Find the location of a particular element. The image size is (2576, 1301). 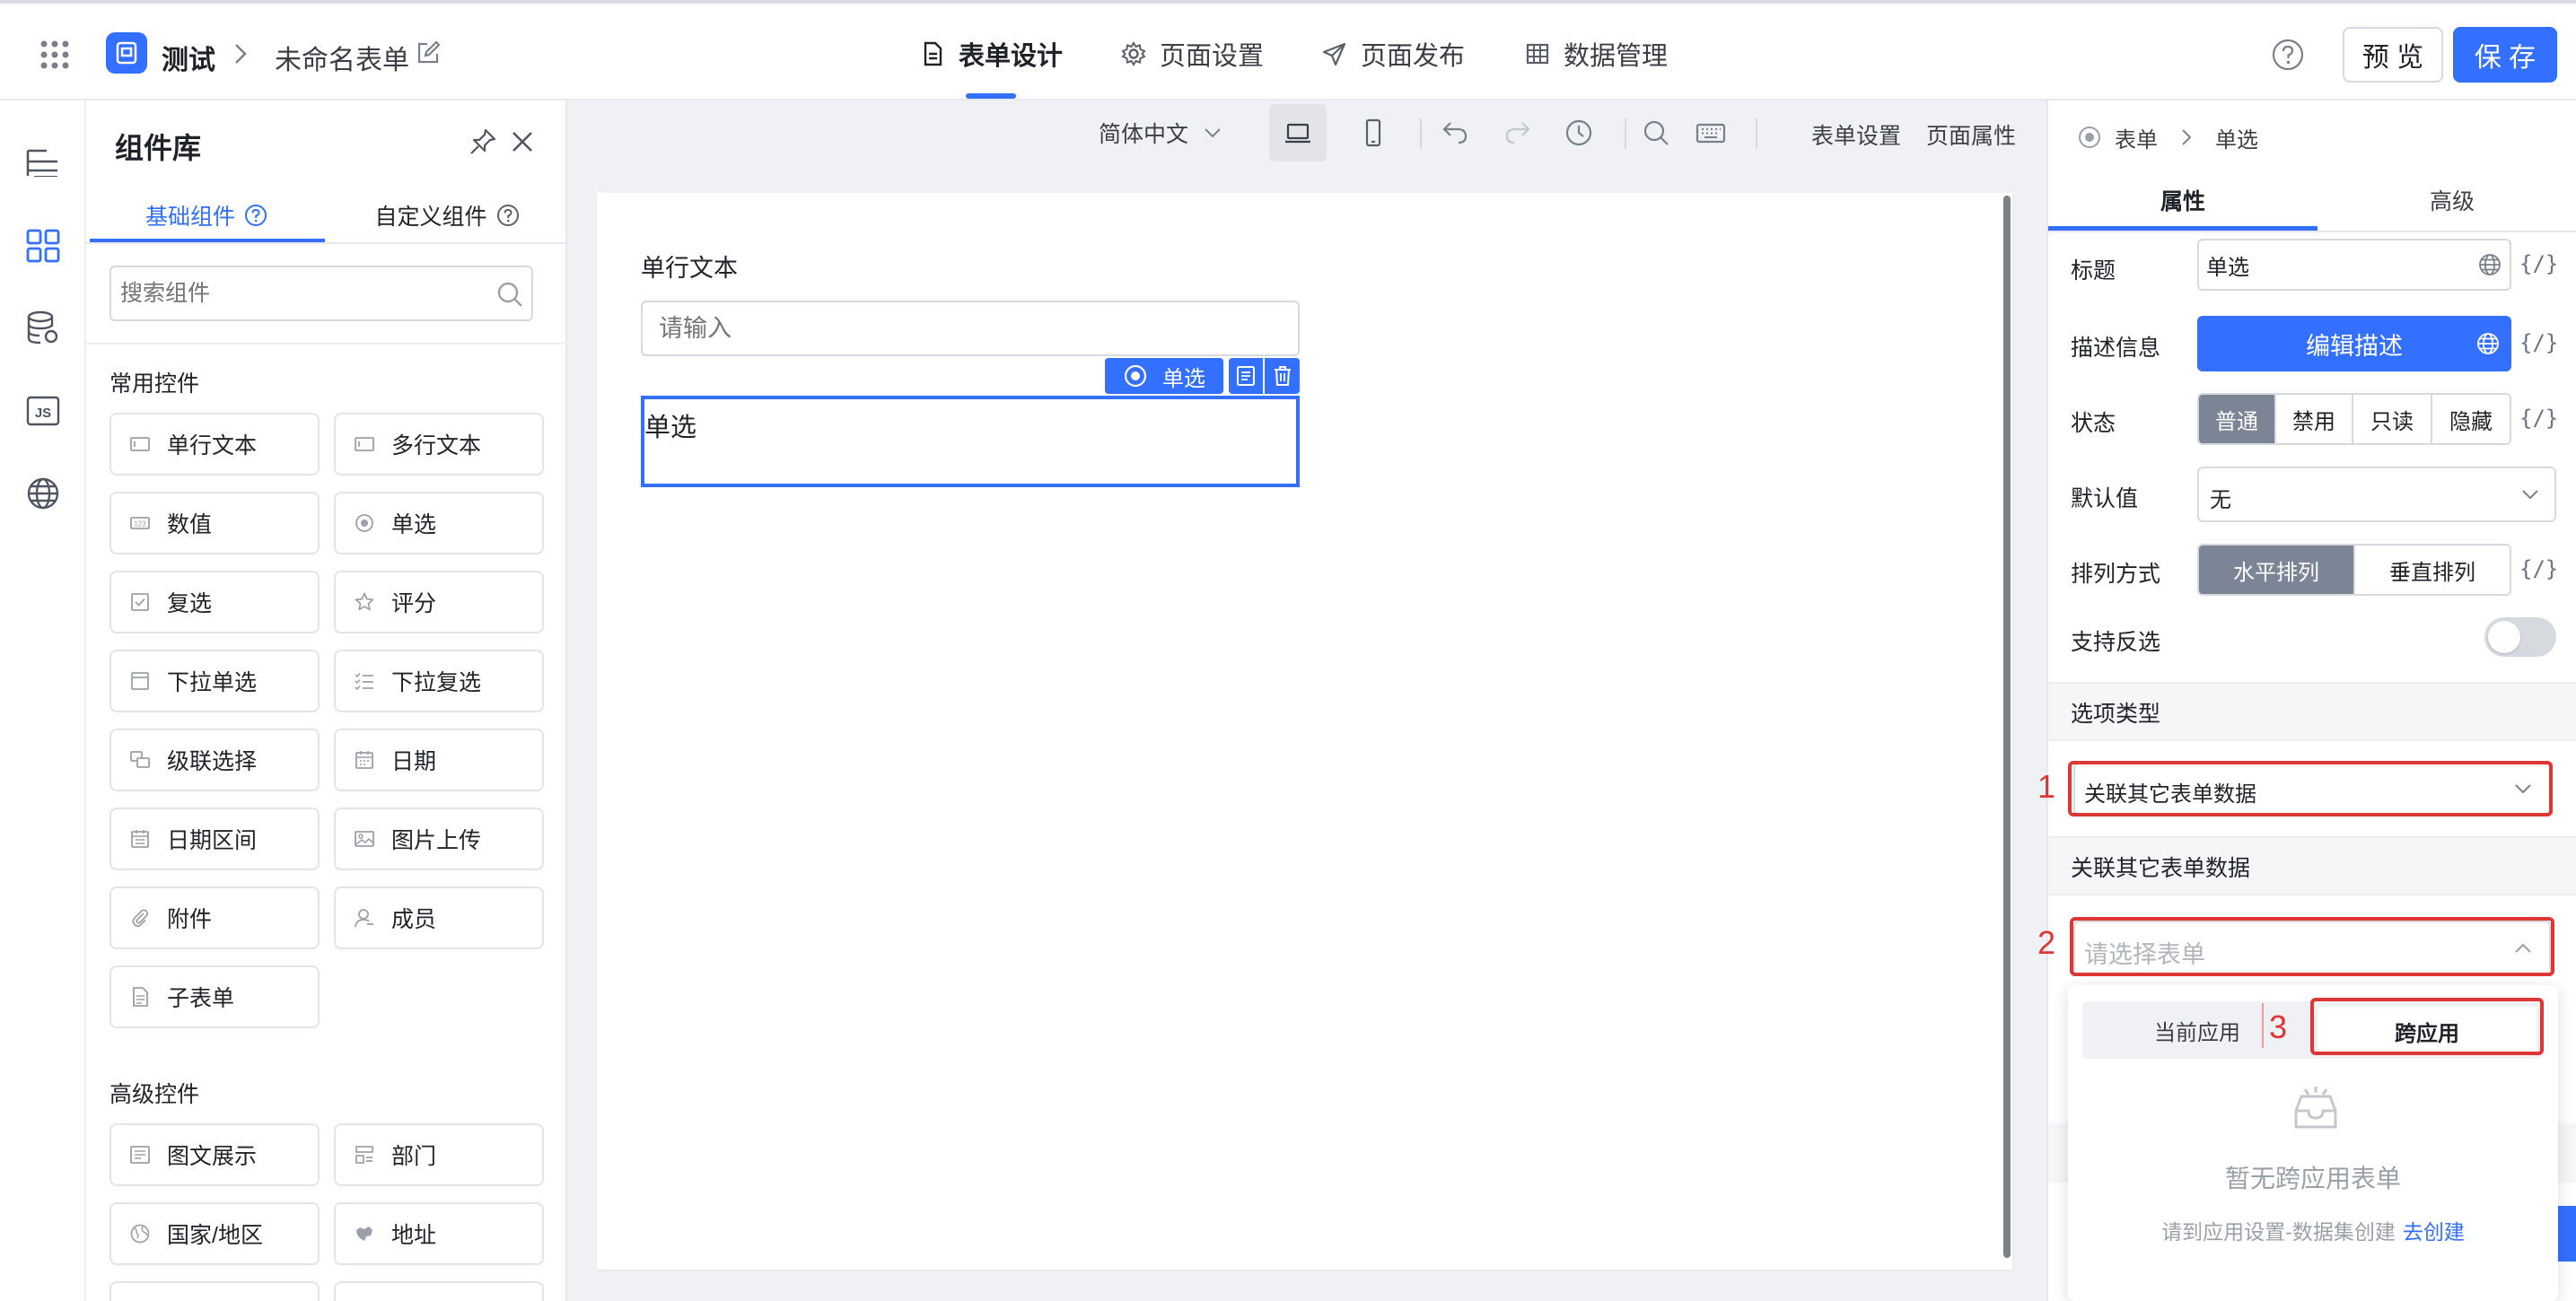

mobile-view-button is located at coordinates (1373, 133).